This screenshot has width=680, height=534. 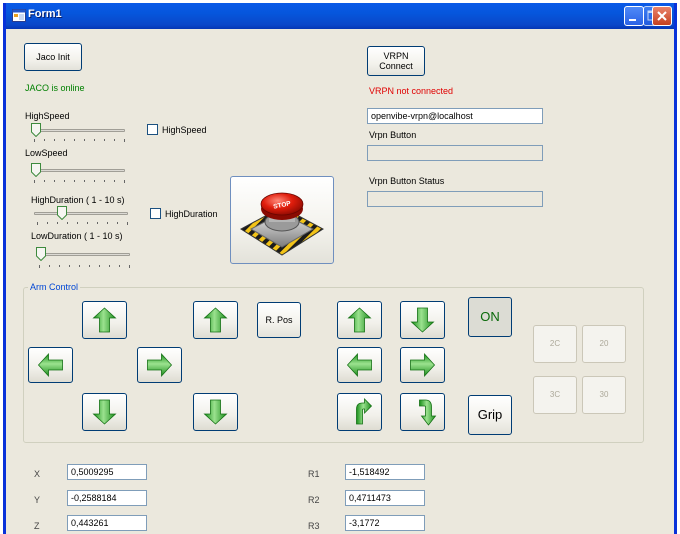 What do you see at coordinates (37, 474) in the screenshot?
I see `x-label: X` at bounding box center [37, 474].